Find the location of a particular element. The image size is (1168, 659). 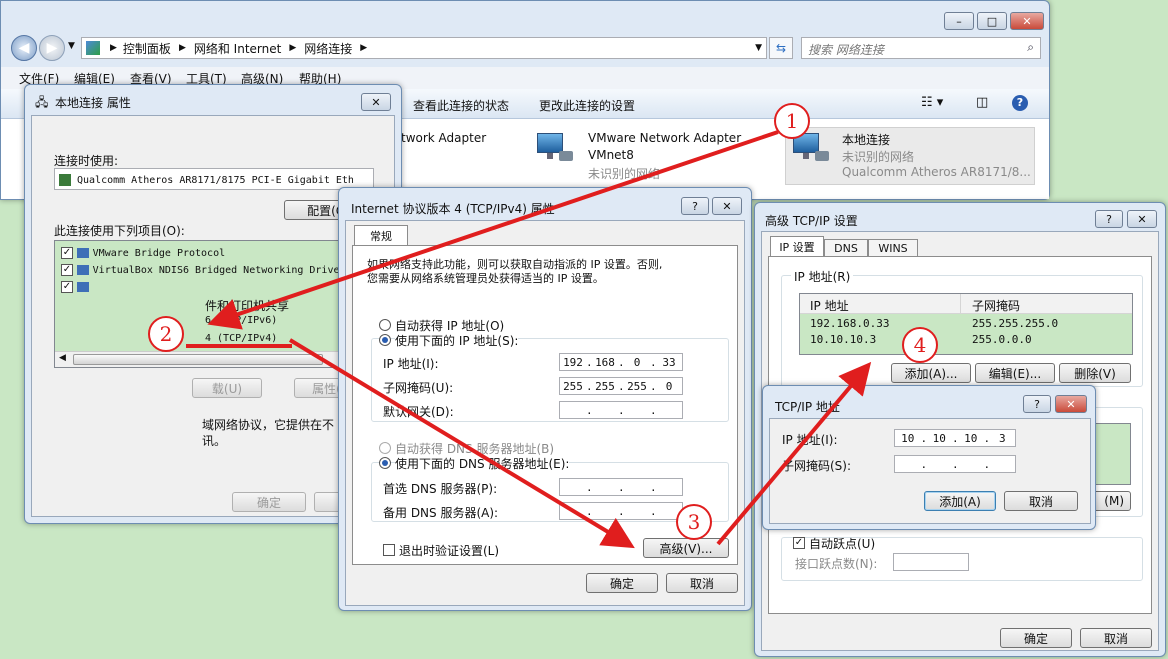

step-2-marker: 2 is located at coordinates (166, 334).